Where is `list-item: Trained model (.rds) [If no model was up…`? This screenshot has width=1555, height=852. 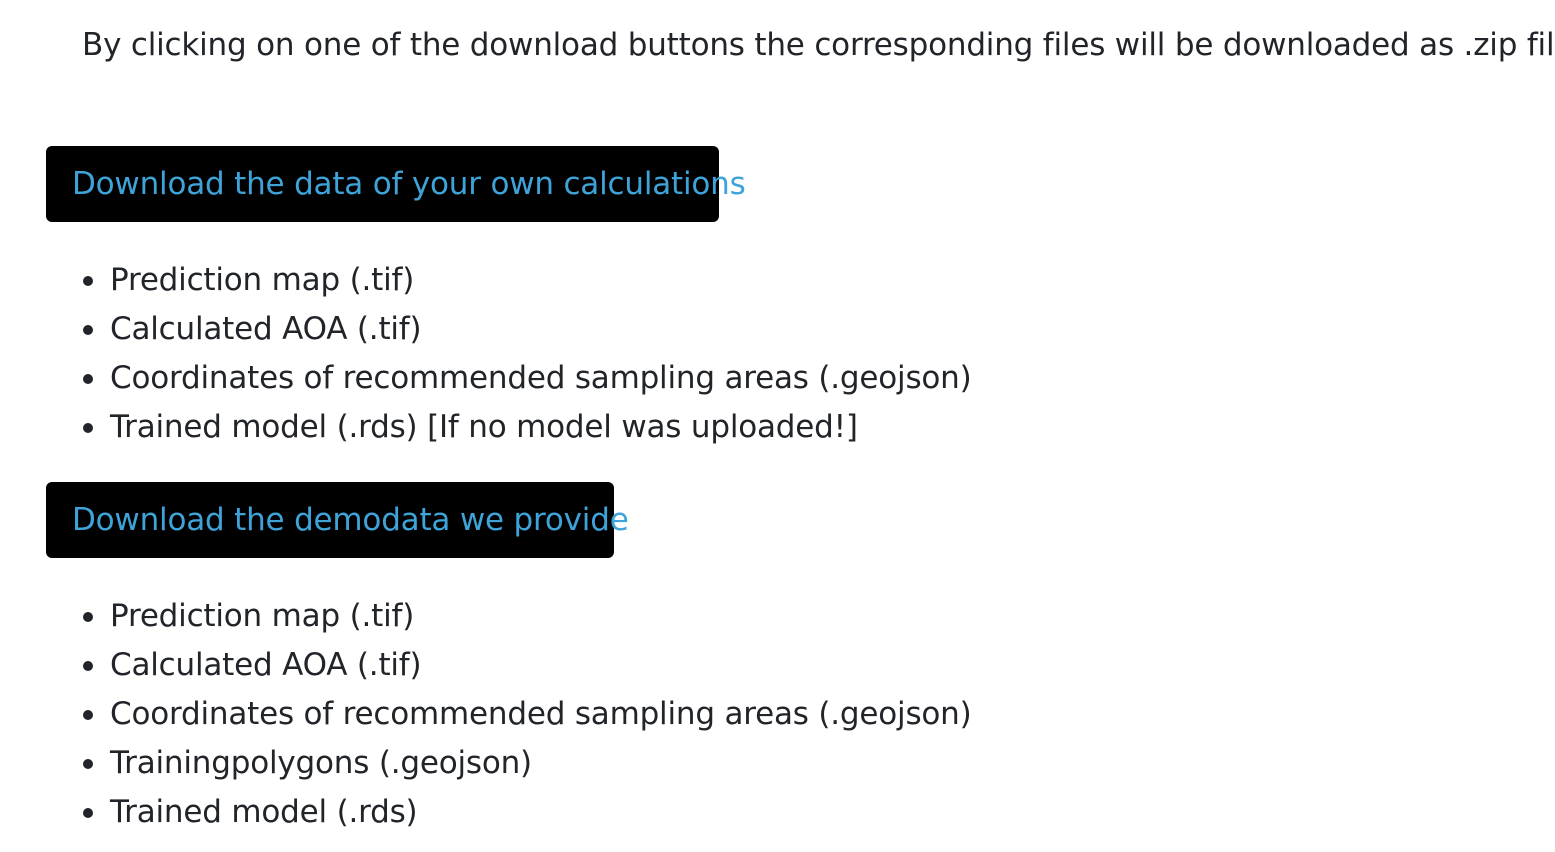
list-item: Trained model (.rds) [If no model was up… is located at coordinates (527, 427).